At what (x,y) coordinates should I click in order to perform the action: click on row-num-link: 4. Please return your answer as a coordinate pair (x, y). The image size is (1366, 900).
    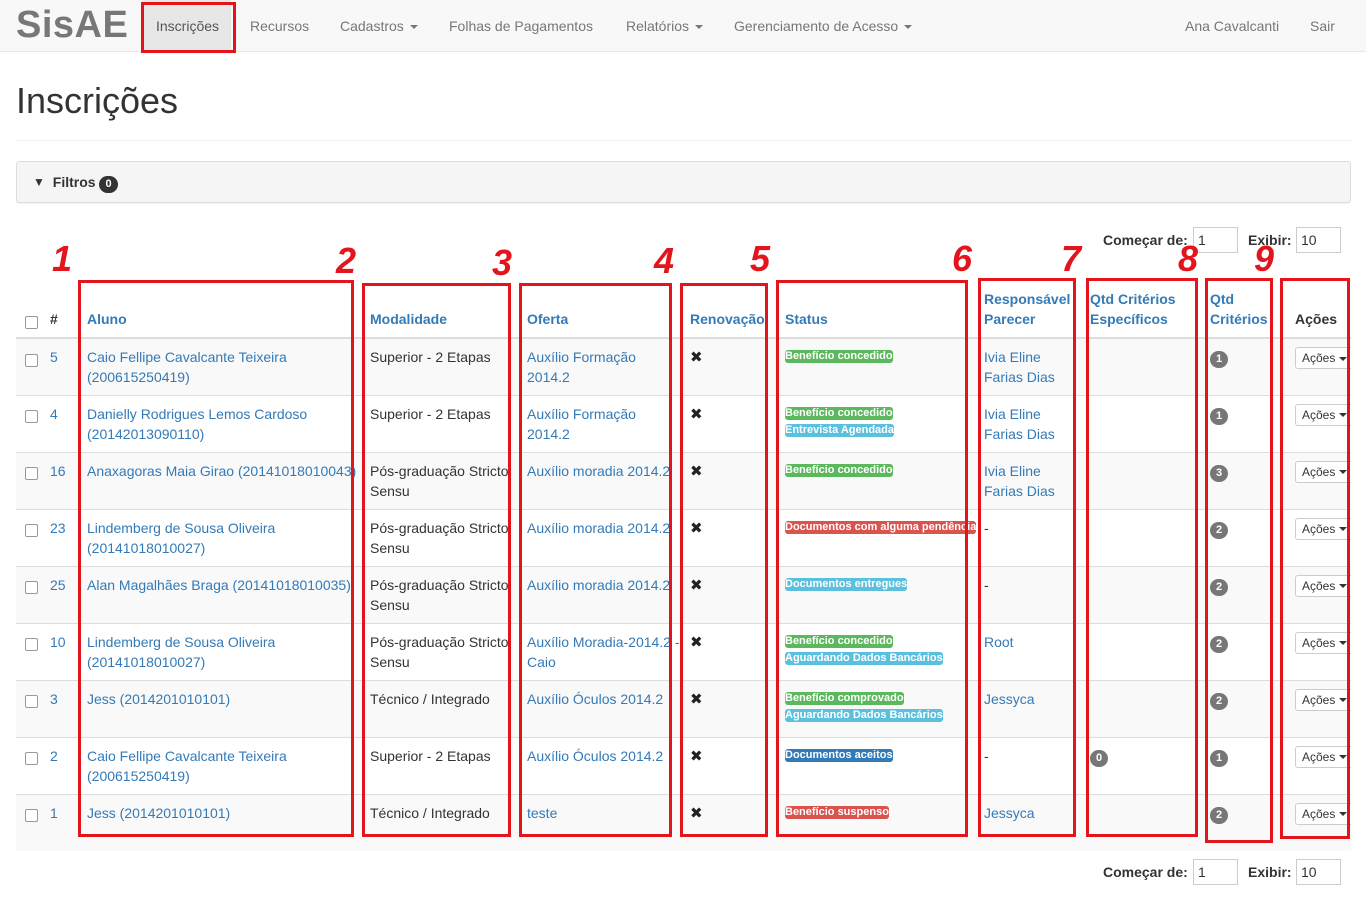
    Looking at the image, I should click on (54, 414).